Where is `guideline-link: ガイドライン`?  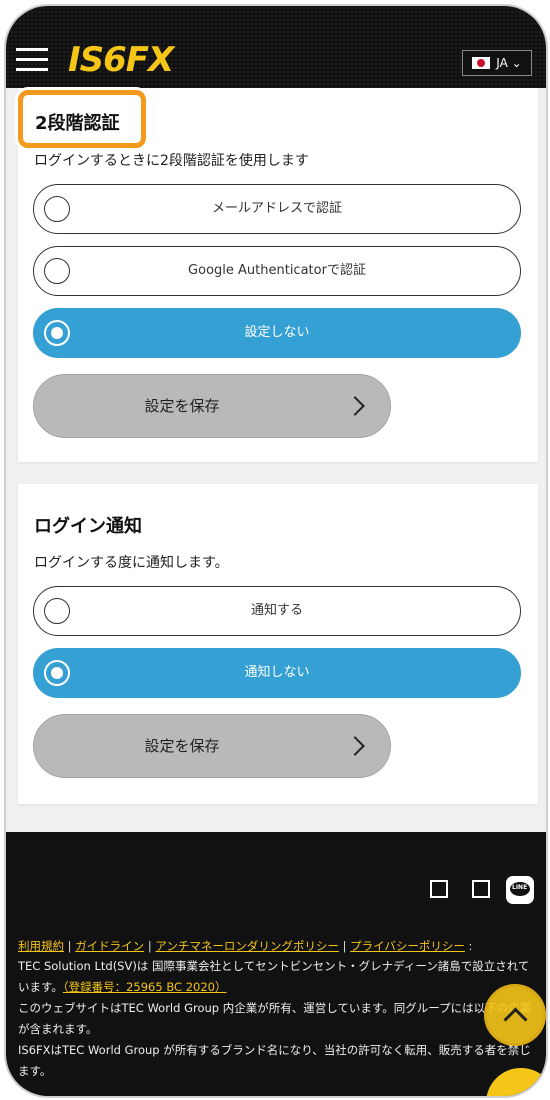
guideline-link: ガイドライン is located at coordinates (109, 946).